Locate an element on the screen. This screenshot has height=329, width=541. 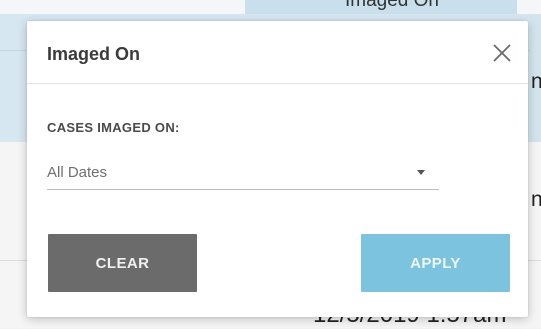
clear-button: CLEAR is located at coordinates (122, 263).